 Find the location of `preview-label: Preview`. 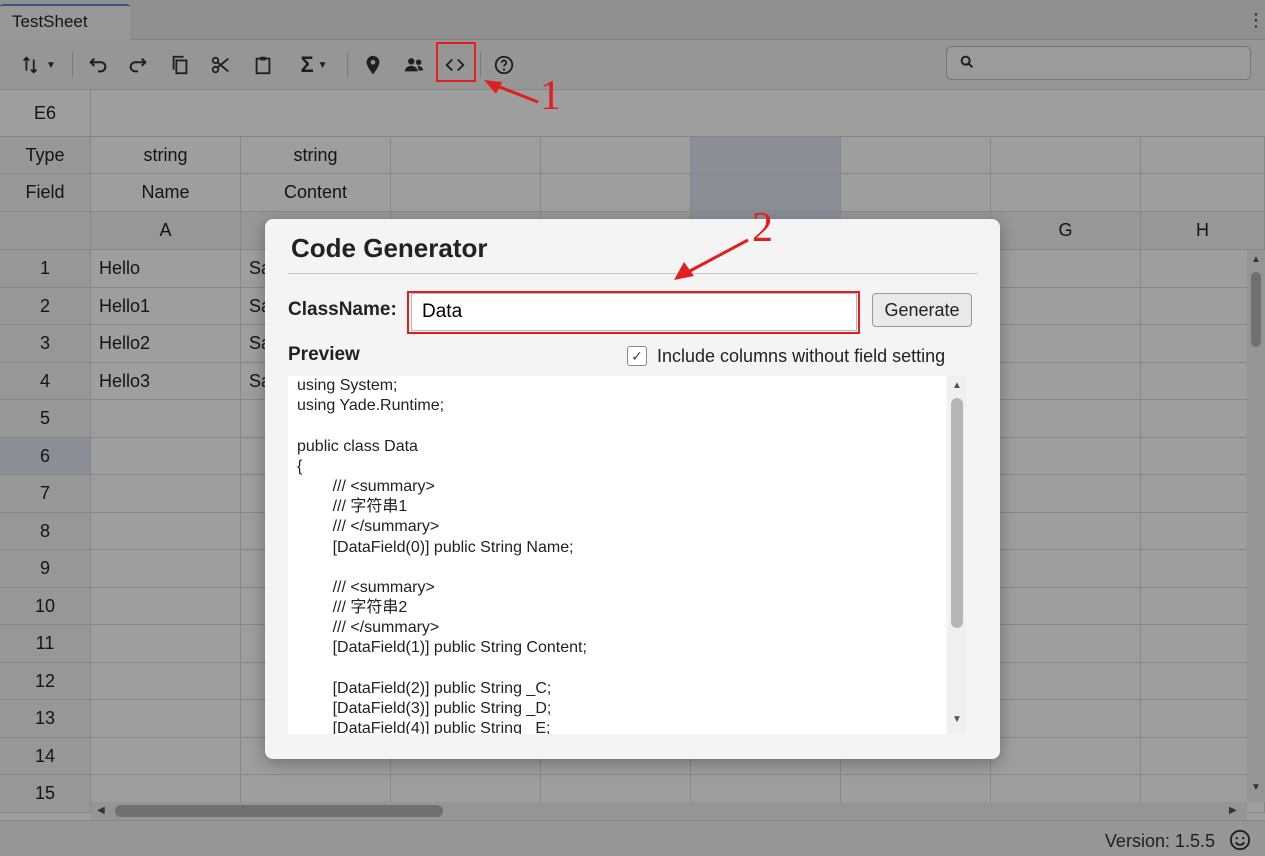

preview-label: Preview is located at coordinates (324, 354).